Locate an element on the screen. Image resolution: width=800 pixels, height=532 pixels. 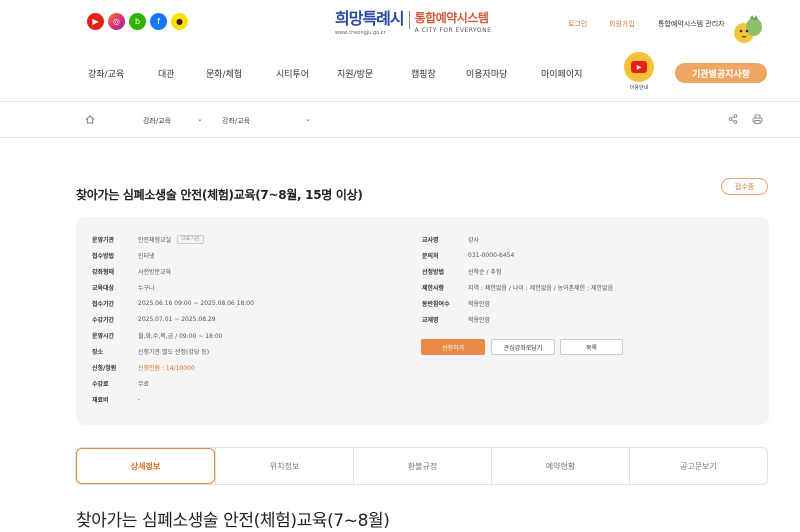
info-value: 선착순 / 추첨 is located at coordinates (485, 272).